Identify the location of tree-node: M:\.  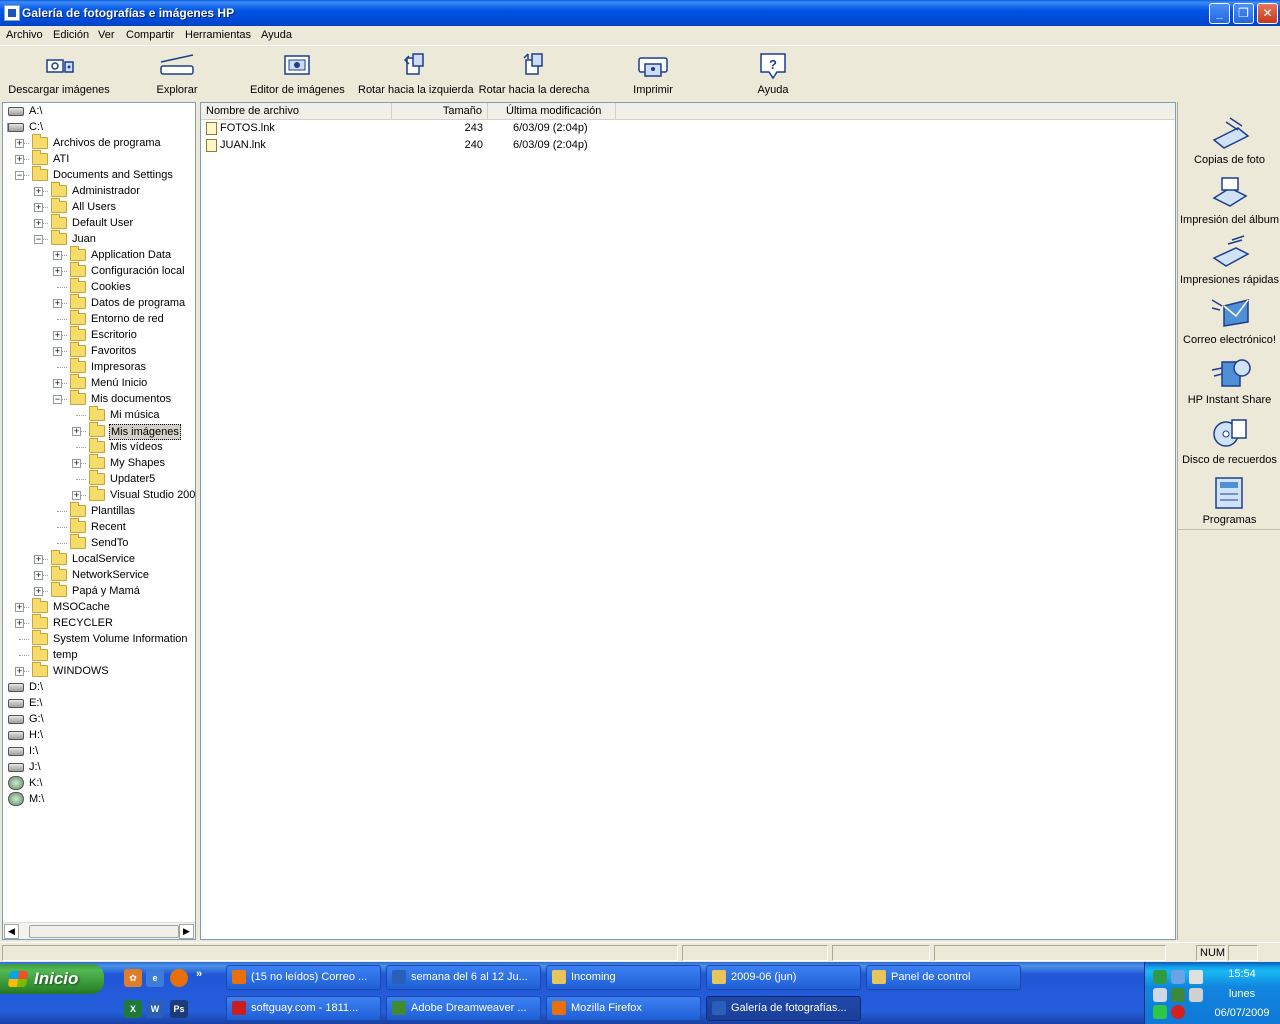
(98, 799).